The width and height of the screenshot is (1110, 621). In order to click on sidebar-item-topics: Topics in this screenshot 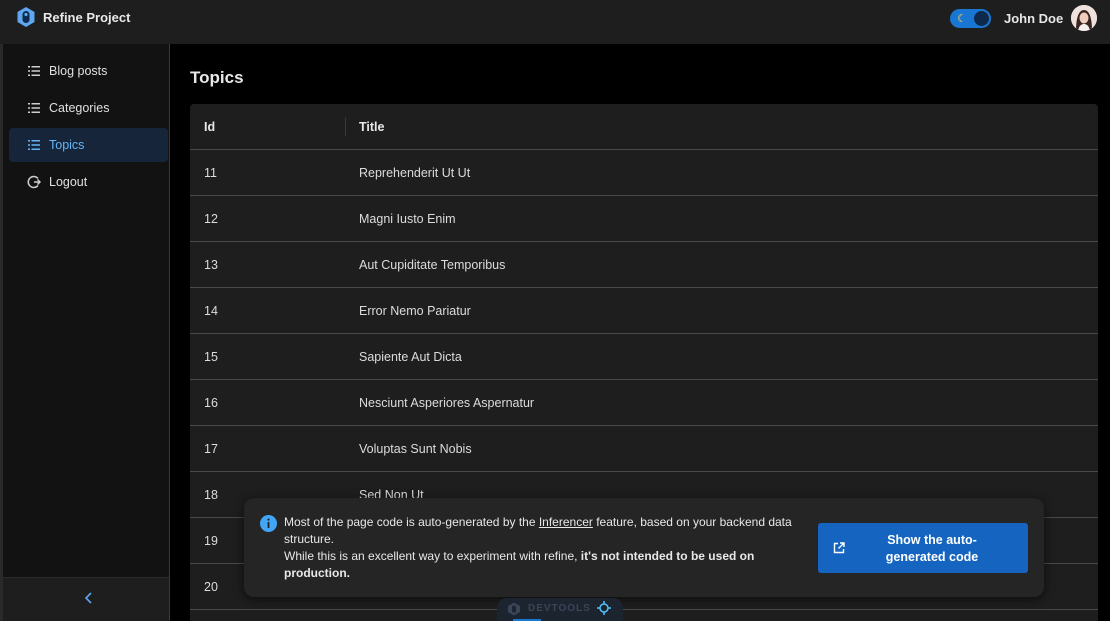, I will do `click(88, 145)`.